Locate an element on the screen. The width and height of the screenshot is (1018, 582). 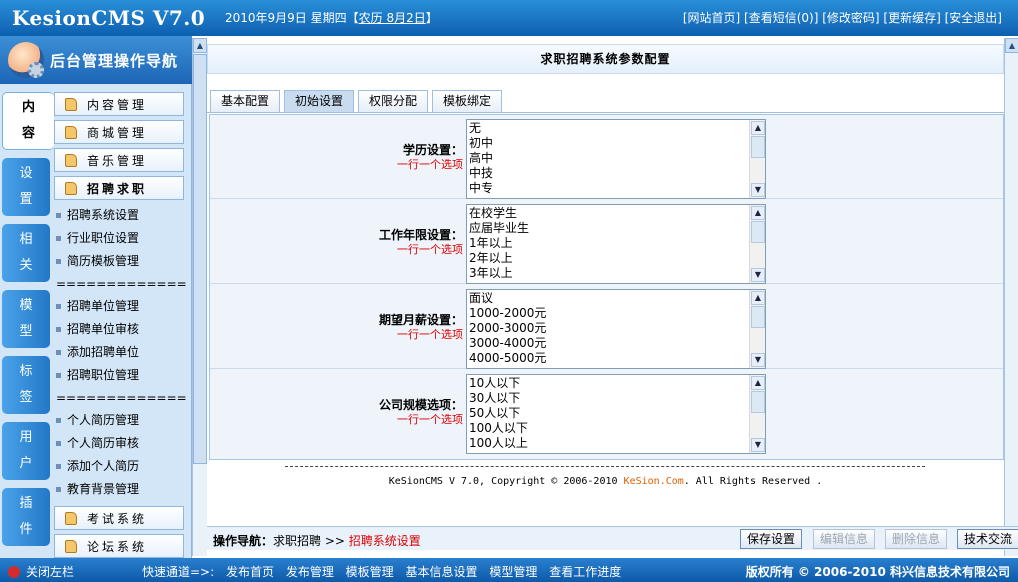
menu-forum-system: 论坛系统 is located at coordinates (119, 546).